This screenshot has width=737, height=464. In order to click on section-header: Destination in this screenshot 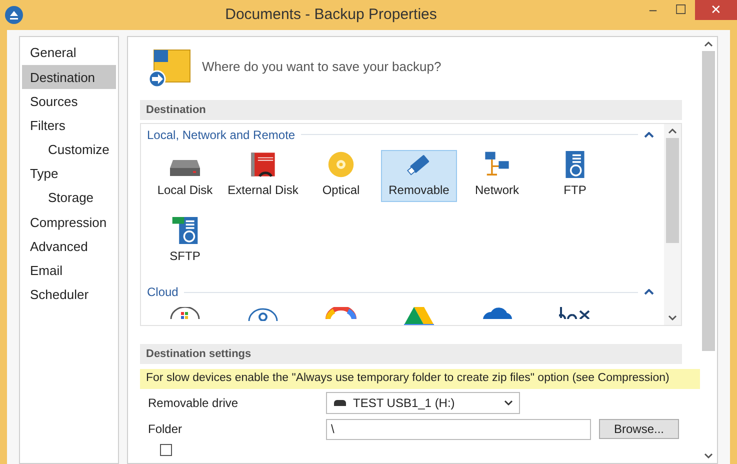, I will do `click(411, 110)`.